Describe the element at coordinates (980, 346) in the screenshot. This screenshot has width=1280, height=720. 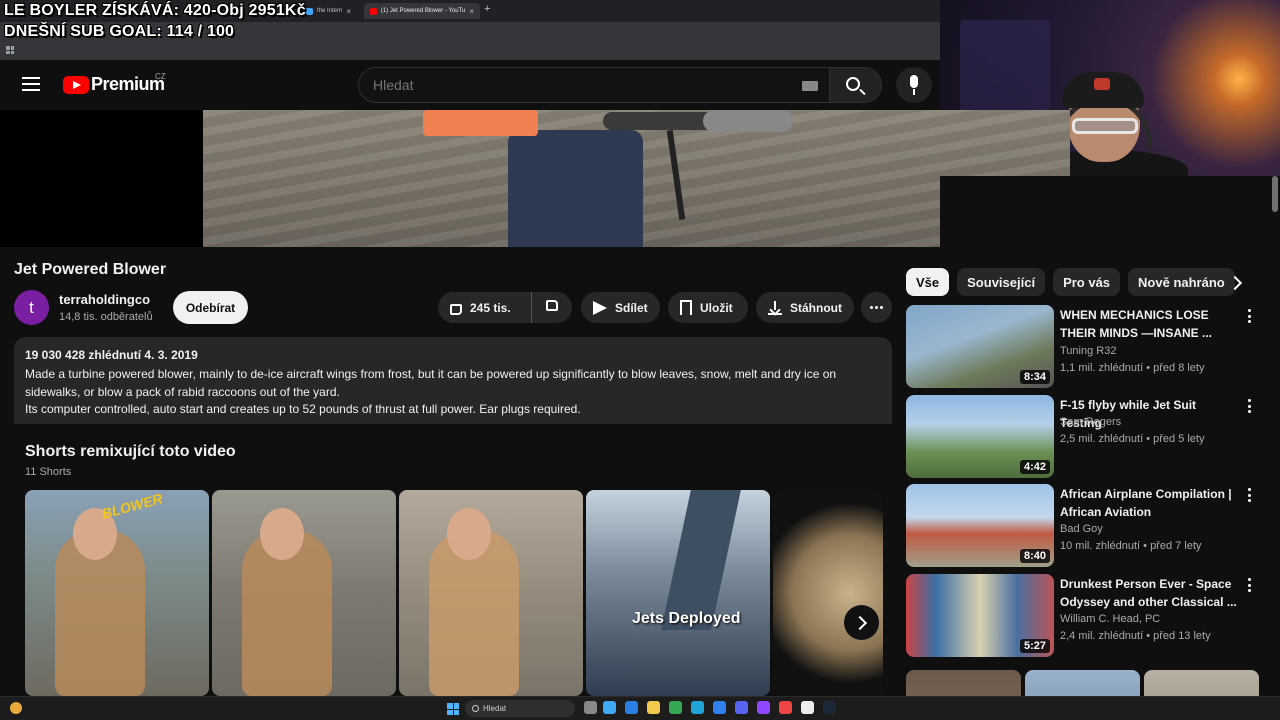
I see `video-thumbnail: 8:34` at that location.